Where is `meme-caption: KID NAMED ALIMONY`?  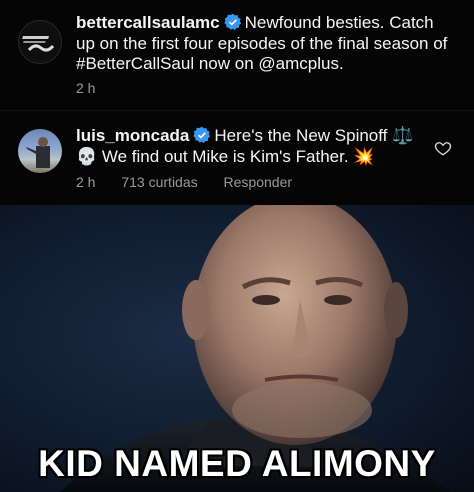 meme-caption: KID NAMED ALIMONY is located at coordinates (237, 463).